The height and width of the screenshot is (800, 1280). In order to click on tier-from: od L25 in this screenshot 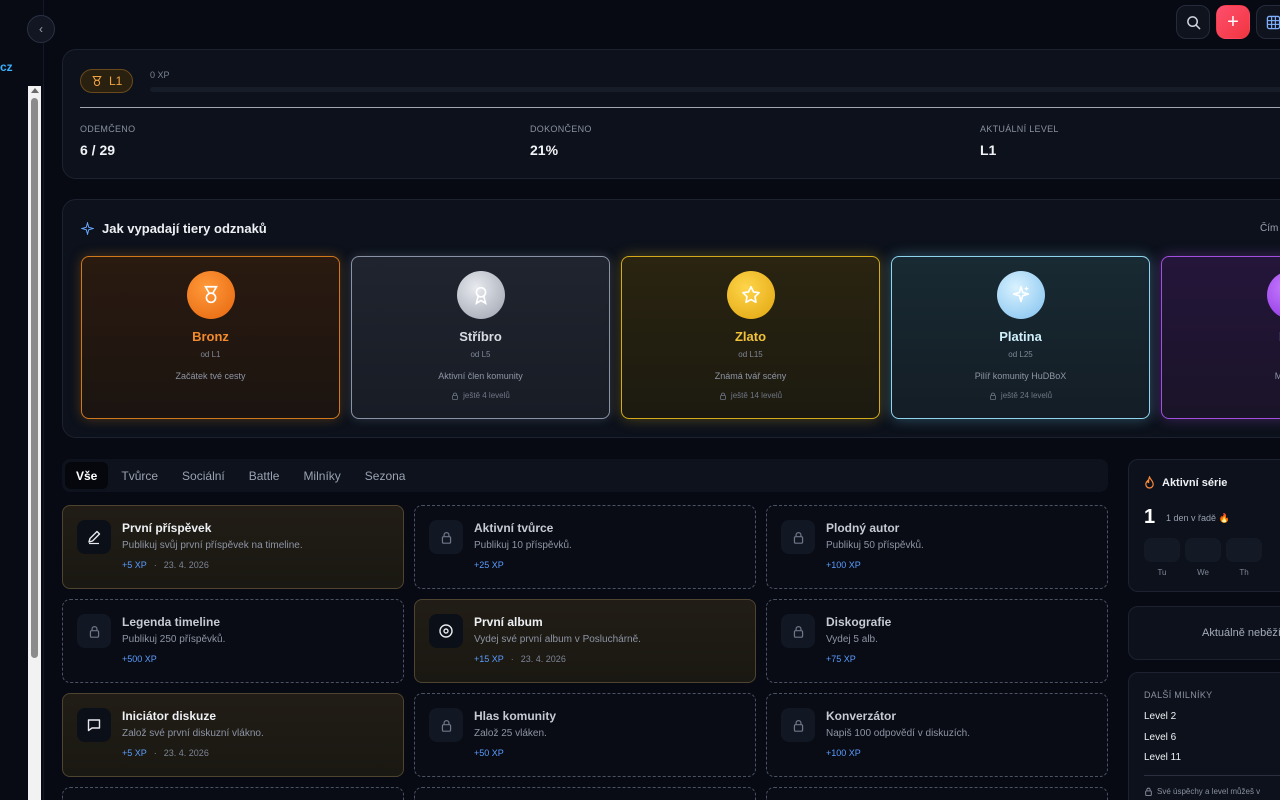, I will do `click(1020, 354)`.